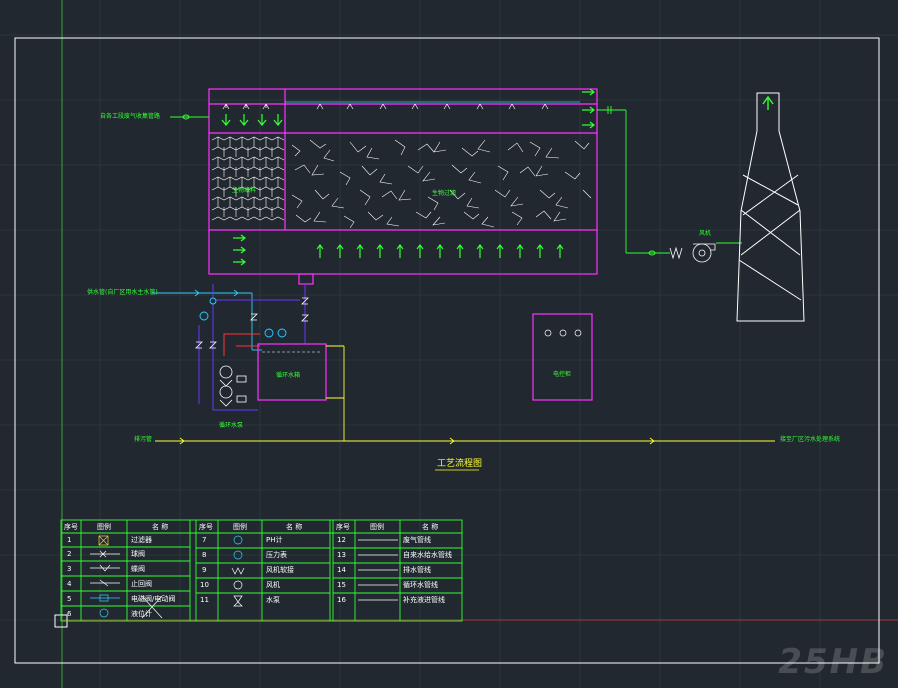  What do you see at coordinates (189, 117) in the screenshot?
I see `exhaust-inlet-line` at bounding box center [189, 117].